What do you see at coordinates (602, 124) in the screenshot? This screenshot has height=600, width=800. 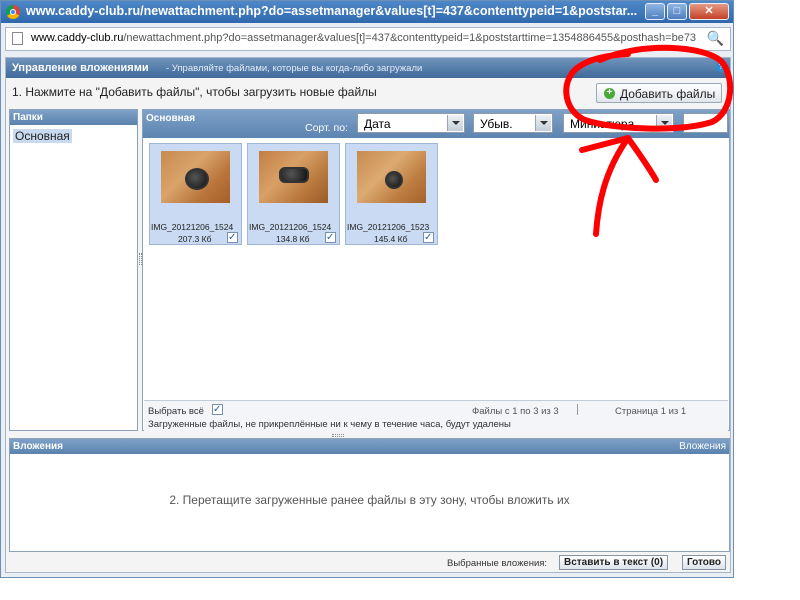 I see `view-mode-value: Миниатюра` at bounding box center [602, 124].